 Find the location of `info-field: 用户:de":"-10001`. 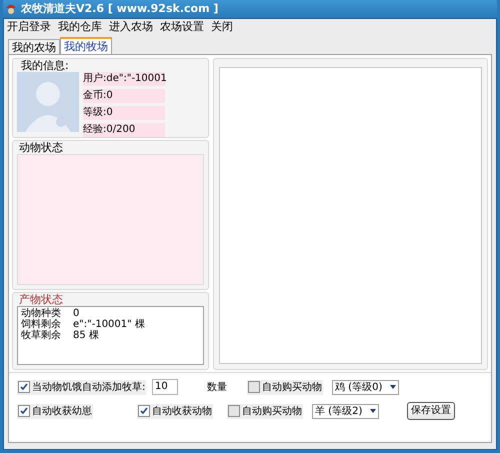

info-field: 用户:de":"-10001 is located at coordinates (124, 79).